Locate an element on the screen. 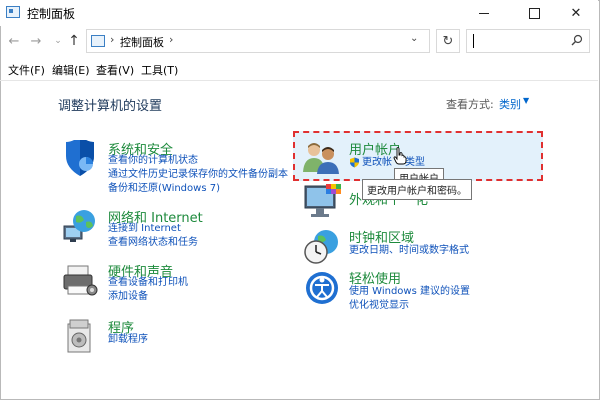  arrow-left-icon: ← is located at coordinates (14, 41).